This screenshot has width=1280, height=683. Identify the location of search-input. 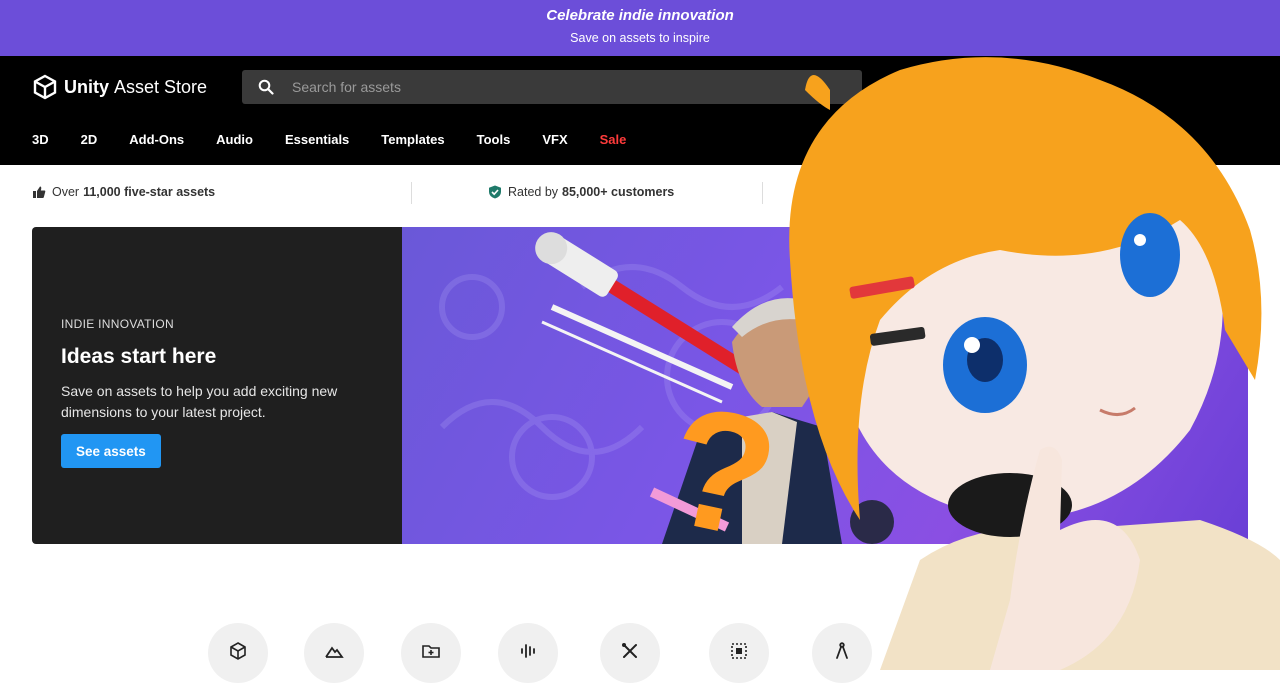
(562, 87).